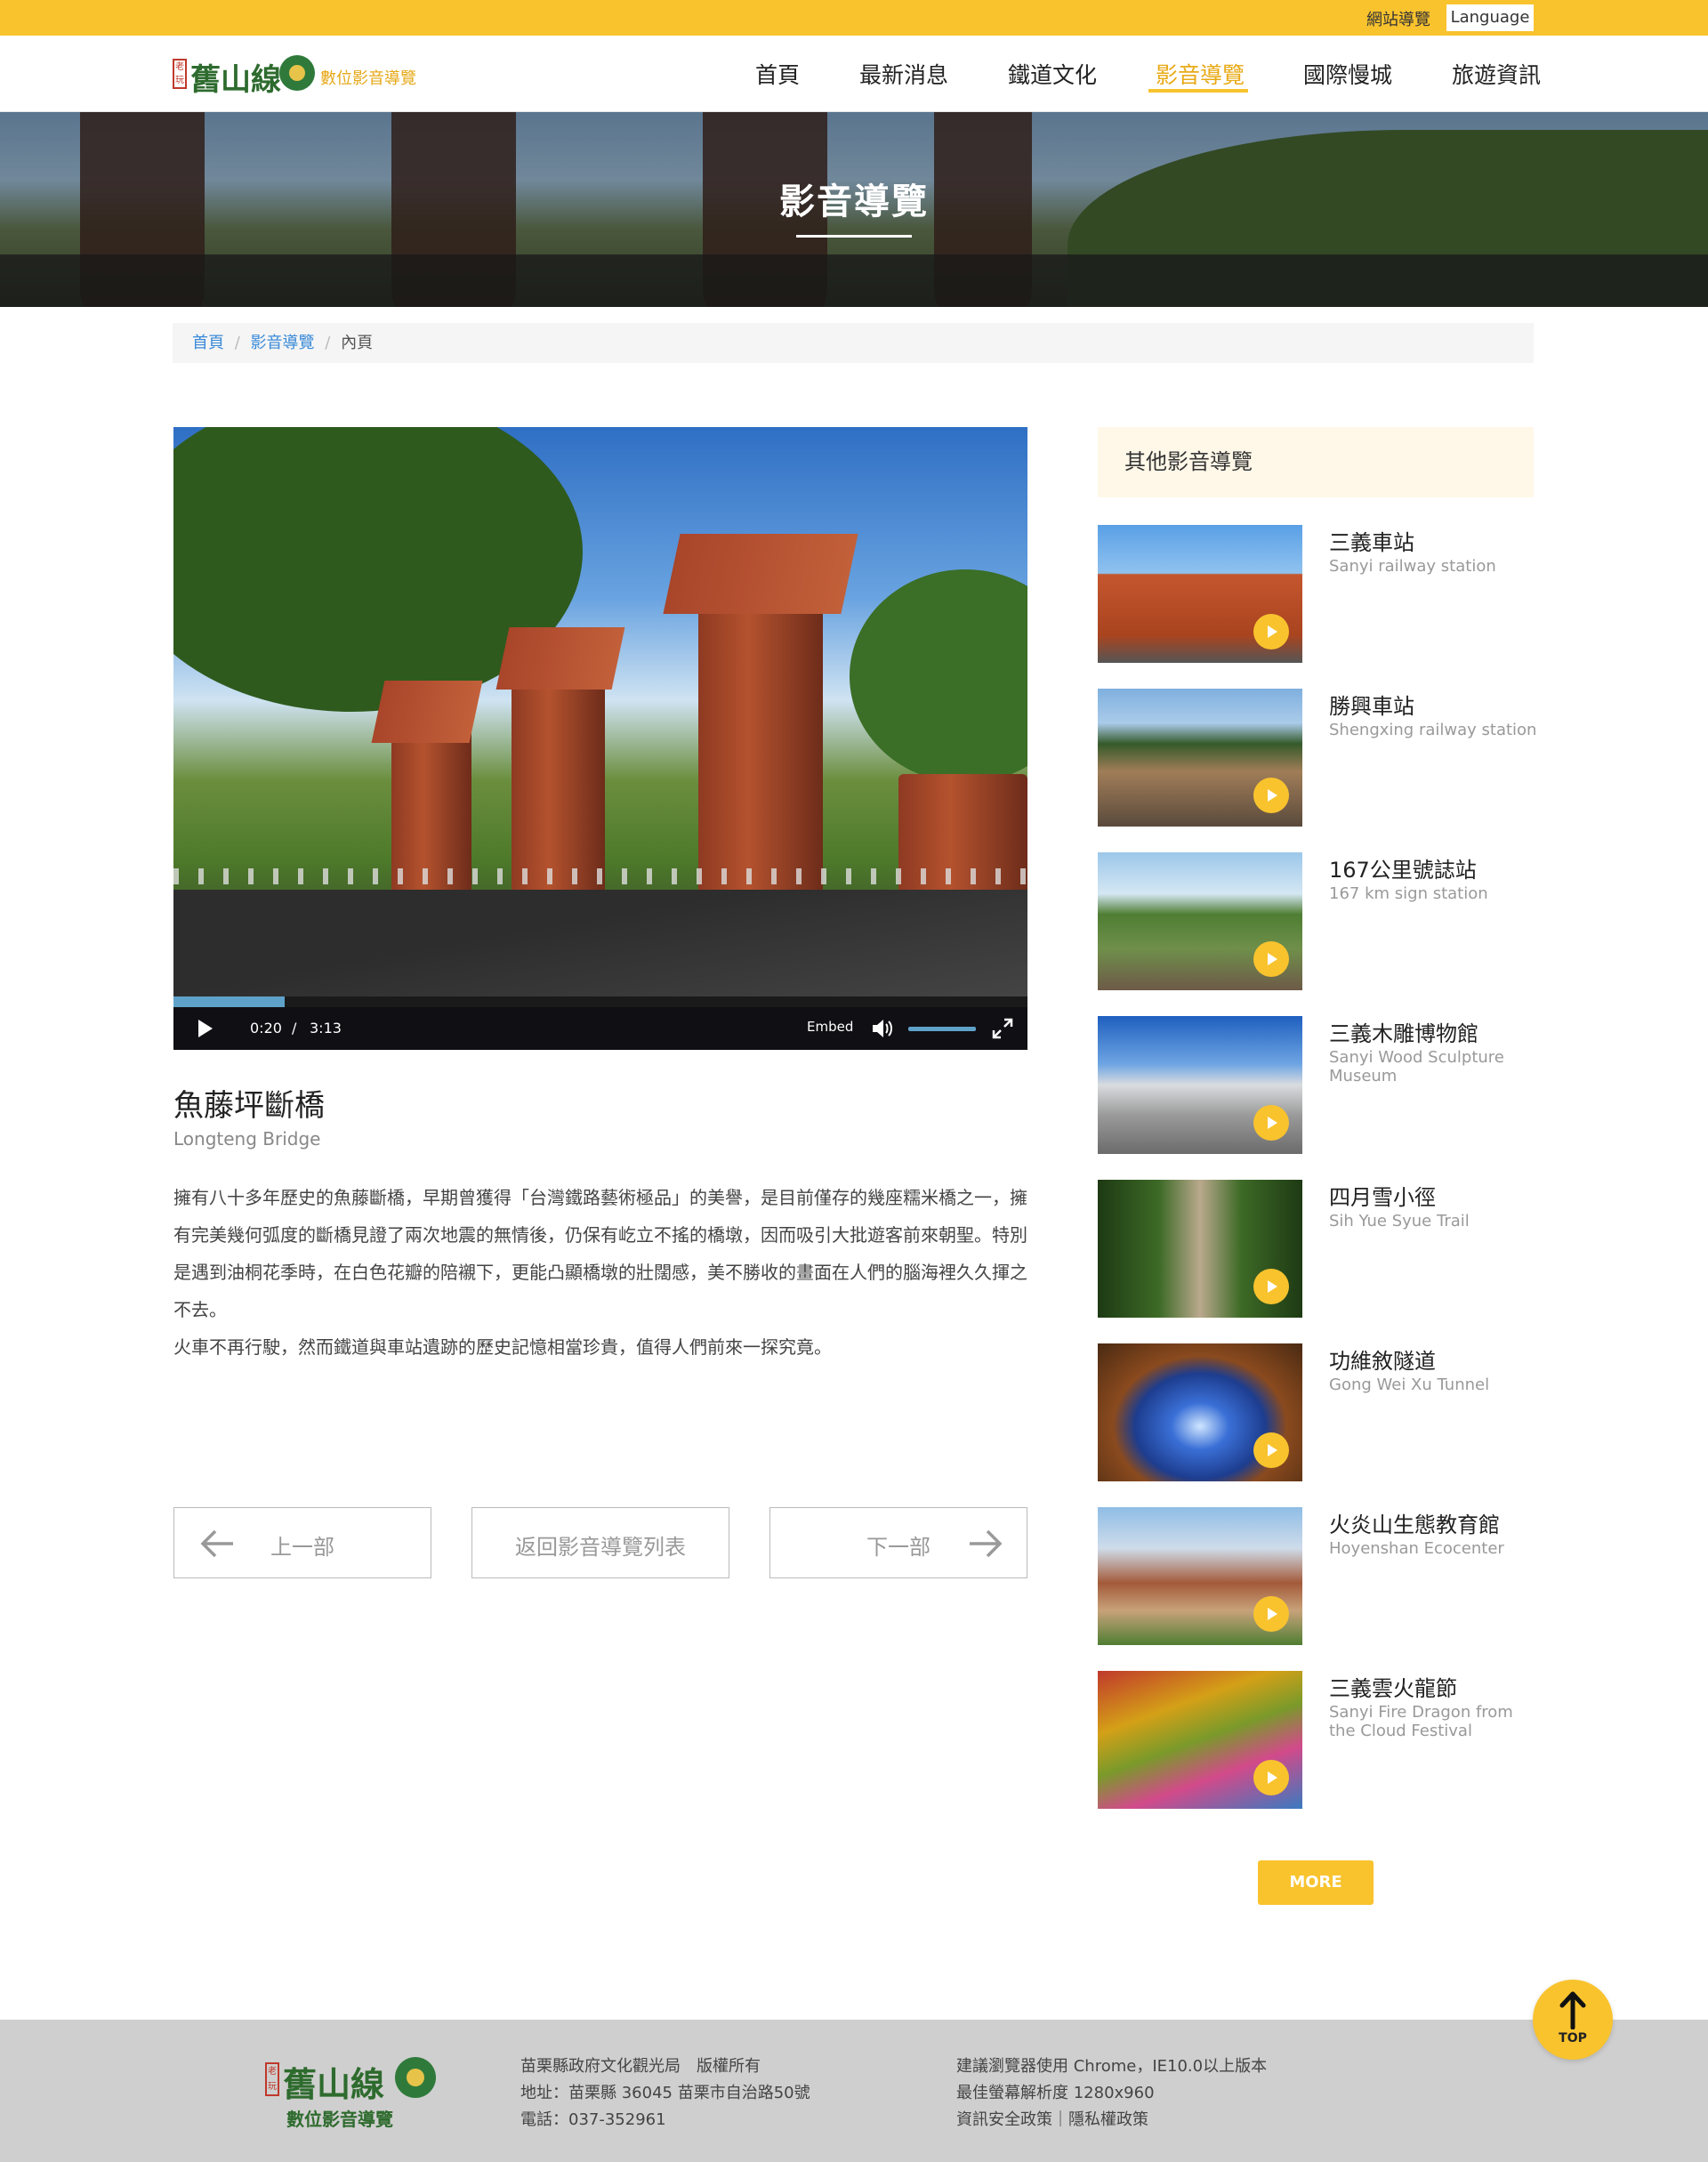  Describe the element at coordinates (600, 1028) in the screenshot. I see `video-controls: 0:20 / 3:13 Embed` at that location.